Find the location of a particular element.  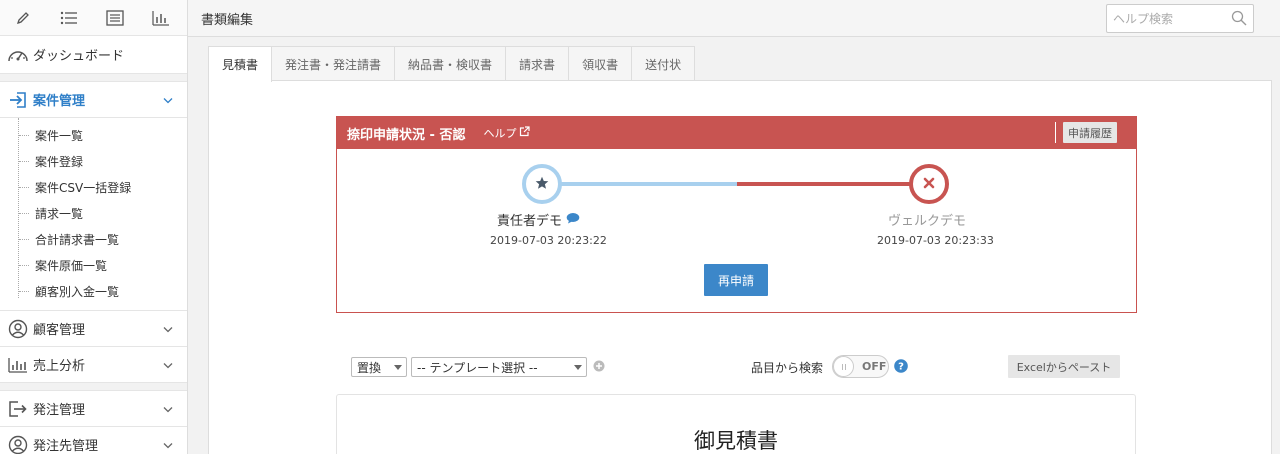

sign-in-icon is located at coordinates (18, 100).